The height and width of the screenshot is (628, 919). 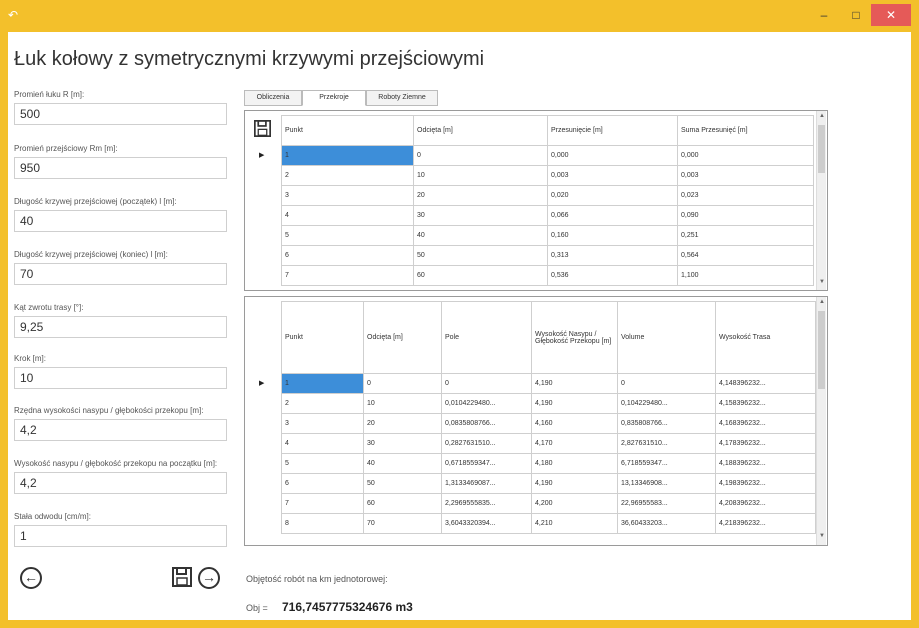 I want to click on table-cell: 1,100, so click(x=745, y=275).